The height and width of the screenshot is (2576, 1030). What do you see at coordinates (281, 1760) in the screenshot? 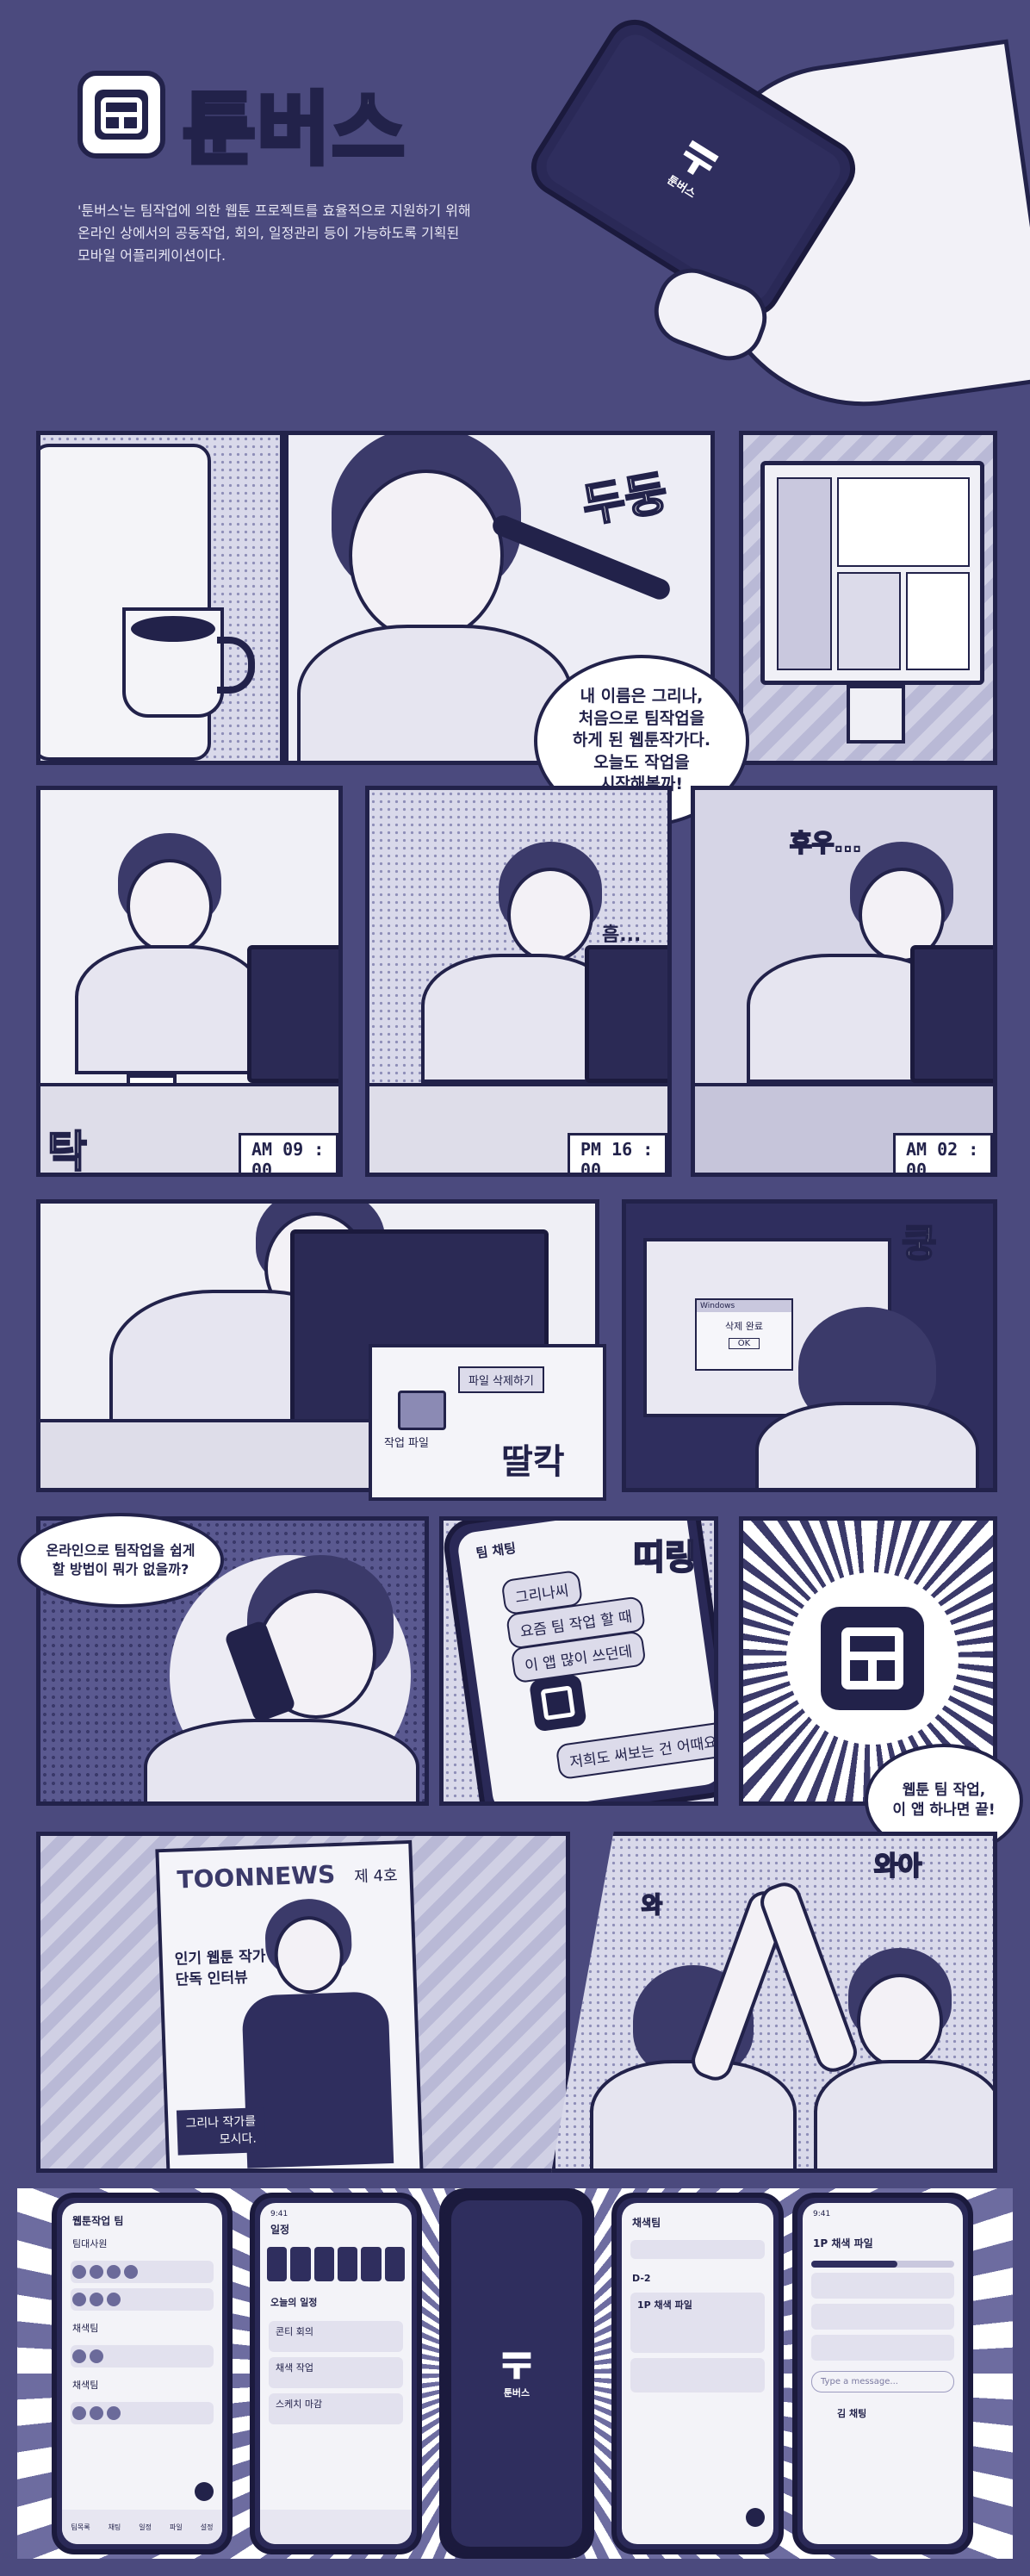
I see `thinking-shirt` at bounding box center [281, 1760].